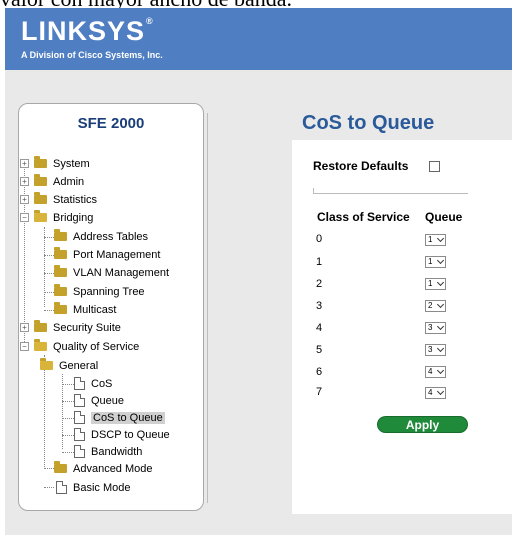 The image size is (512, 535). I want to click on nav-item-quality-of-service: − Quality of Service, so click(79, 346).